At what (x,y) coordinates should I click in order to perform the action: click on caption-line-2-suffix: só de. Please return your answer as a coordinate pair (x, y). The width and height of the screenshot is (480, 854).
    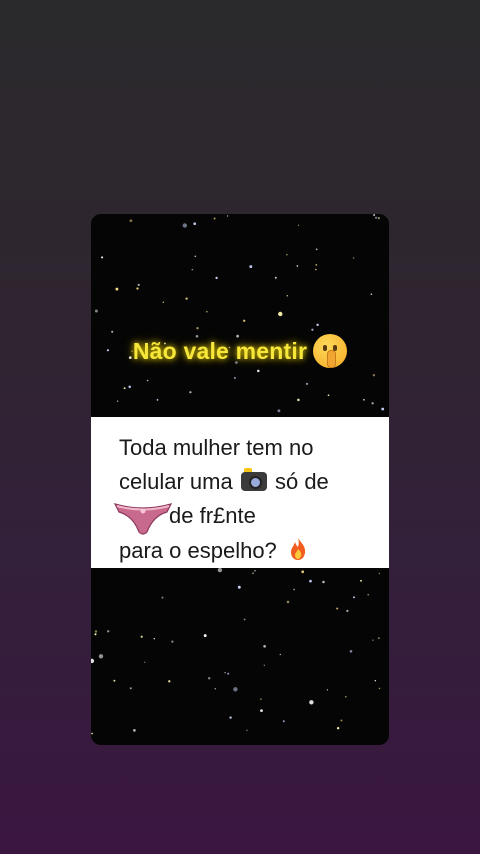
    Looking at the image, I should click on (301, 481).